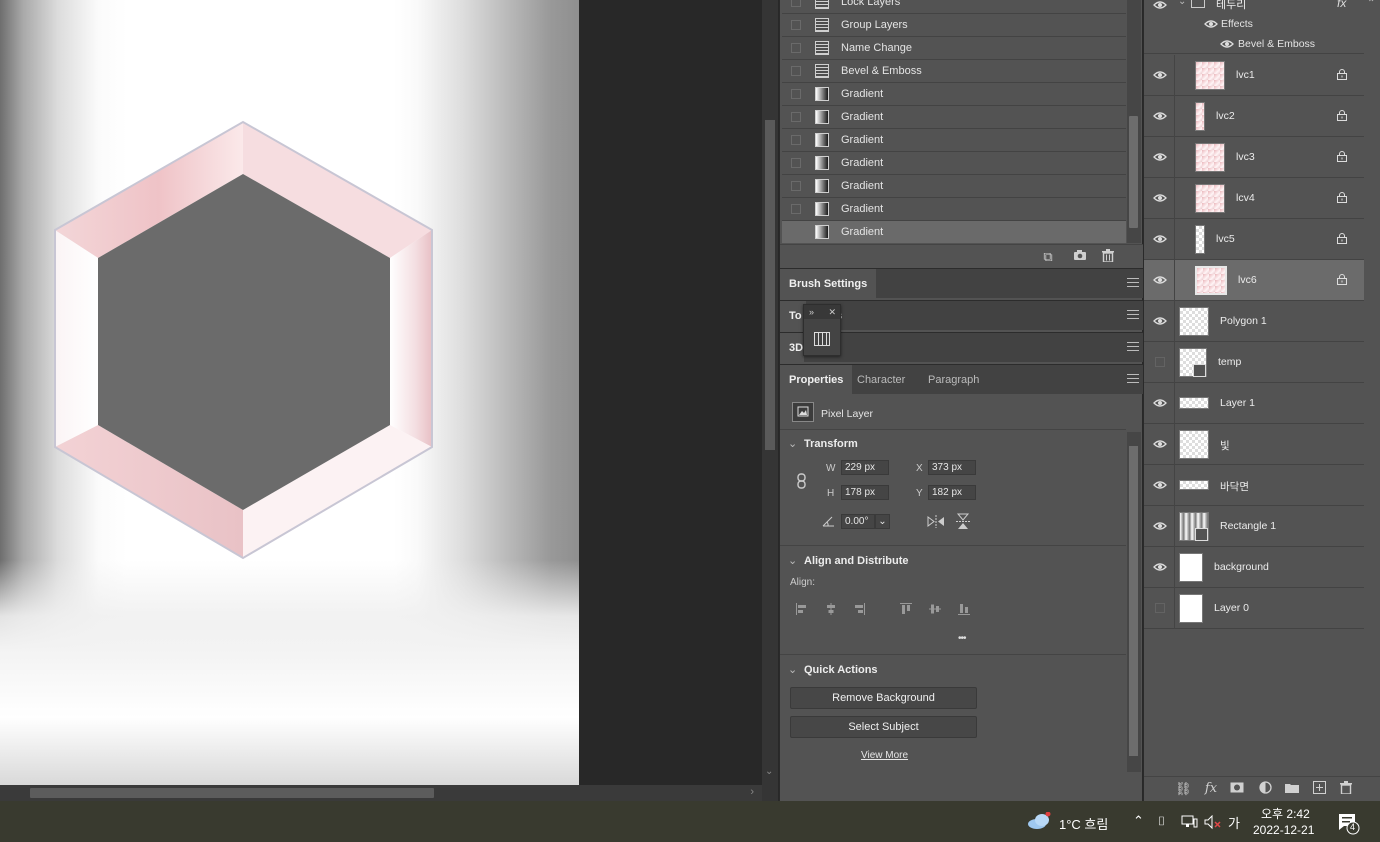  Describe the element at coordinates (865, 492) in the screenshot. I see `height-field: 178 px` at that location.